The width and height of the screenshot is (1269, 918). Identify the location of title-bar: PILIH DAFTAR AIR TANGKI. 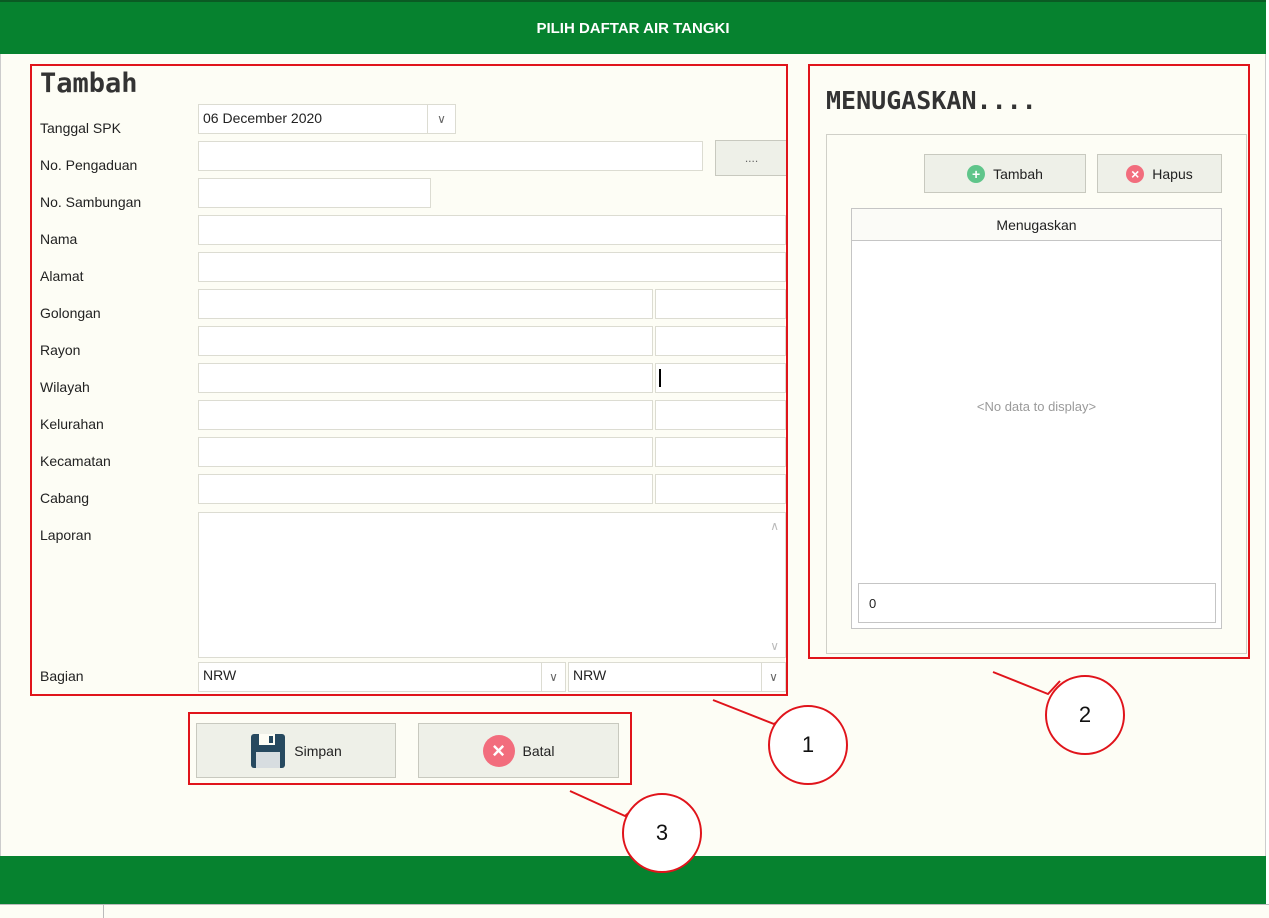
(633, 27).